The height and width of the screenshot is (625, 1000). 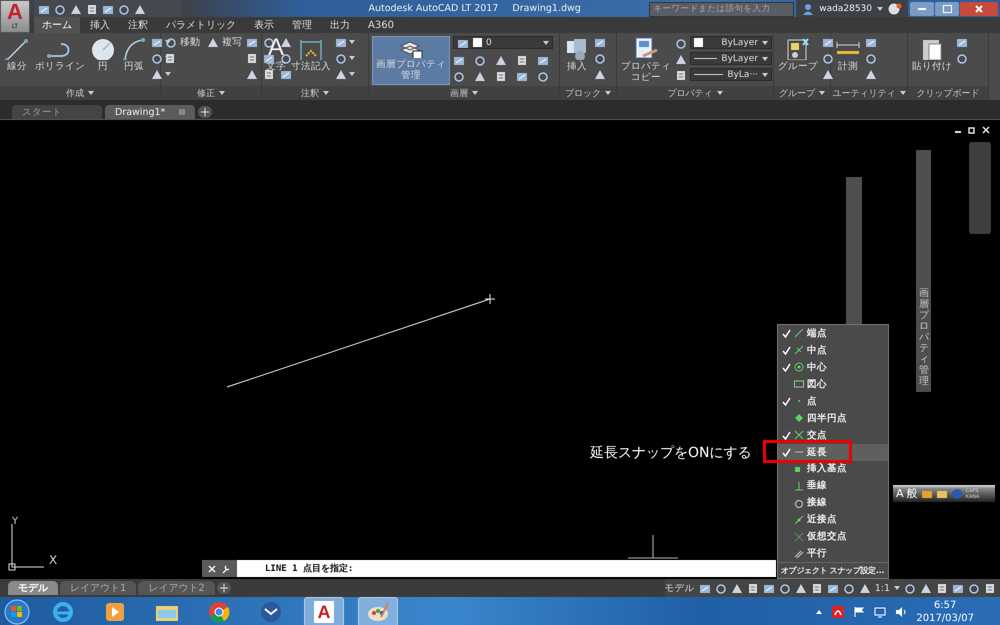 What do you see at coordinates (150, 112) in the screenshot?
I see `document-tab: Drawing1*` at bounding box center [150, 112].